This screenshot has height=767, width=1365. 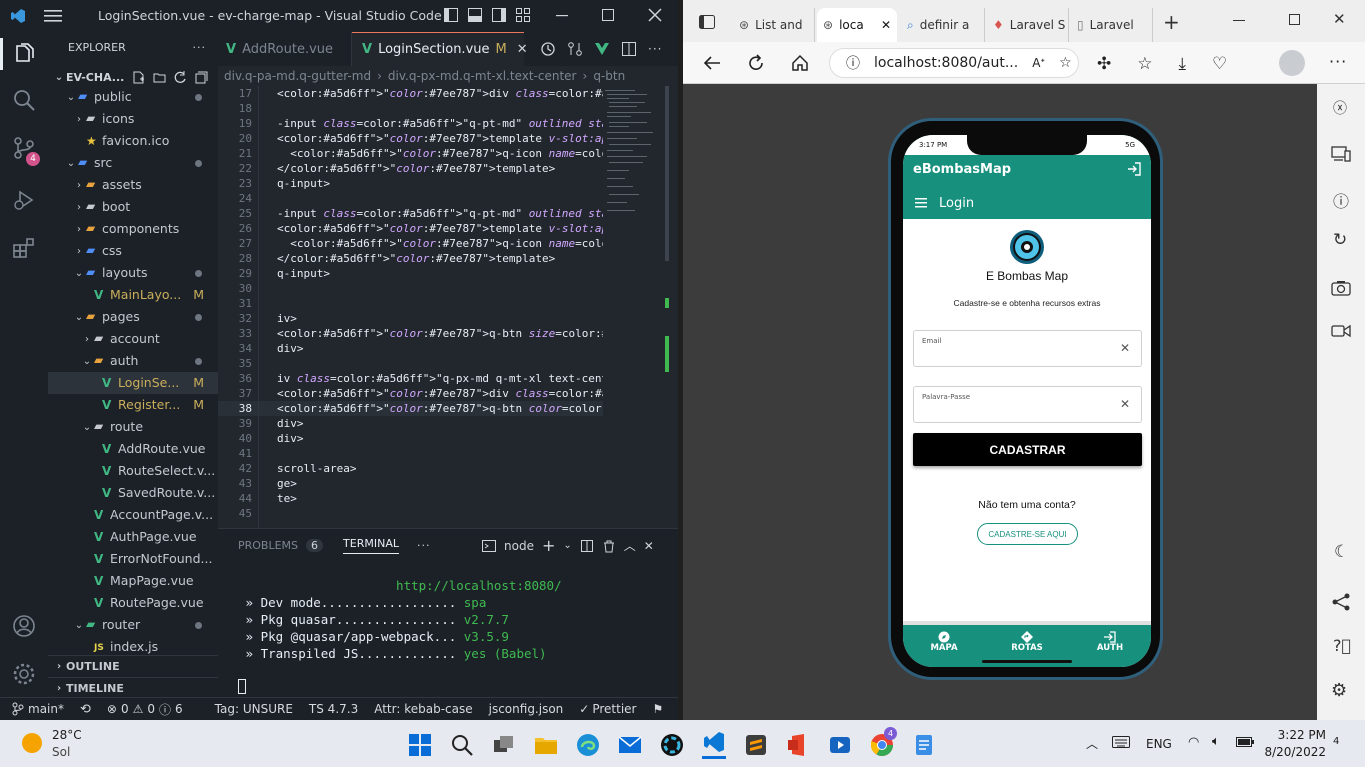 I want to click on file-explorer-icon, so click(x=546, y=745).